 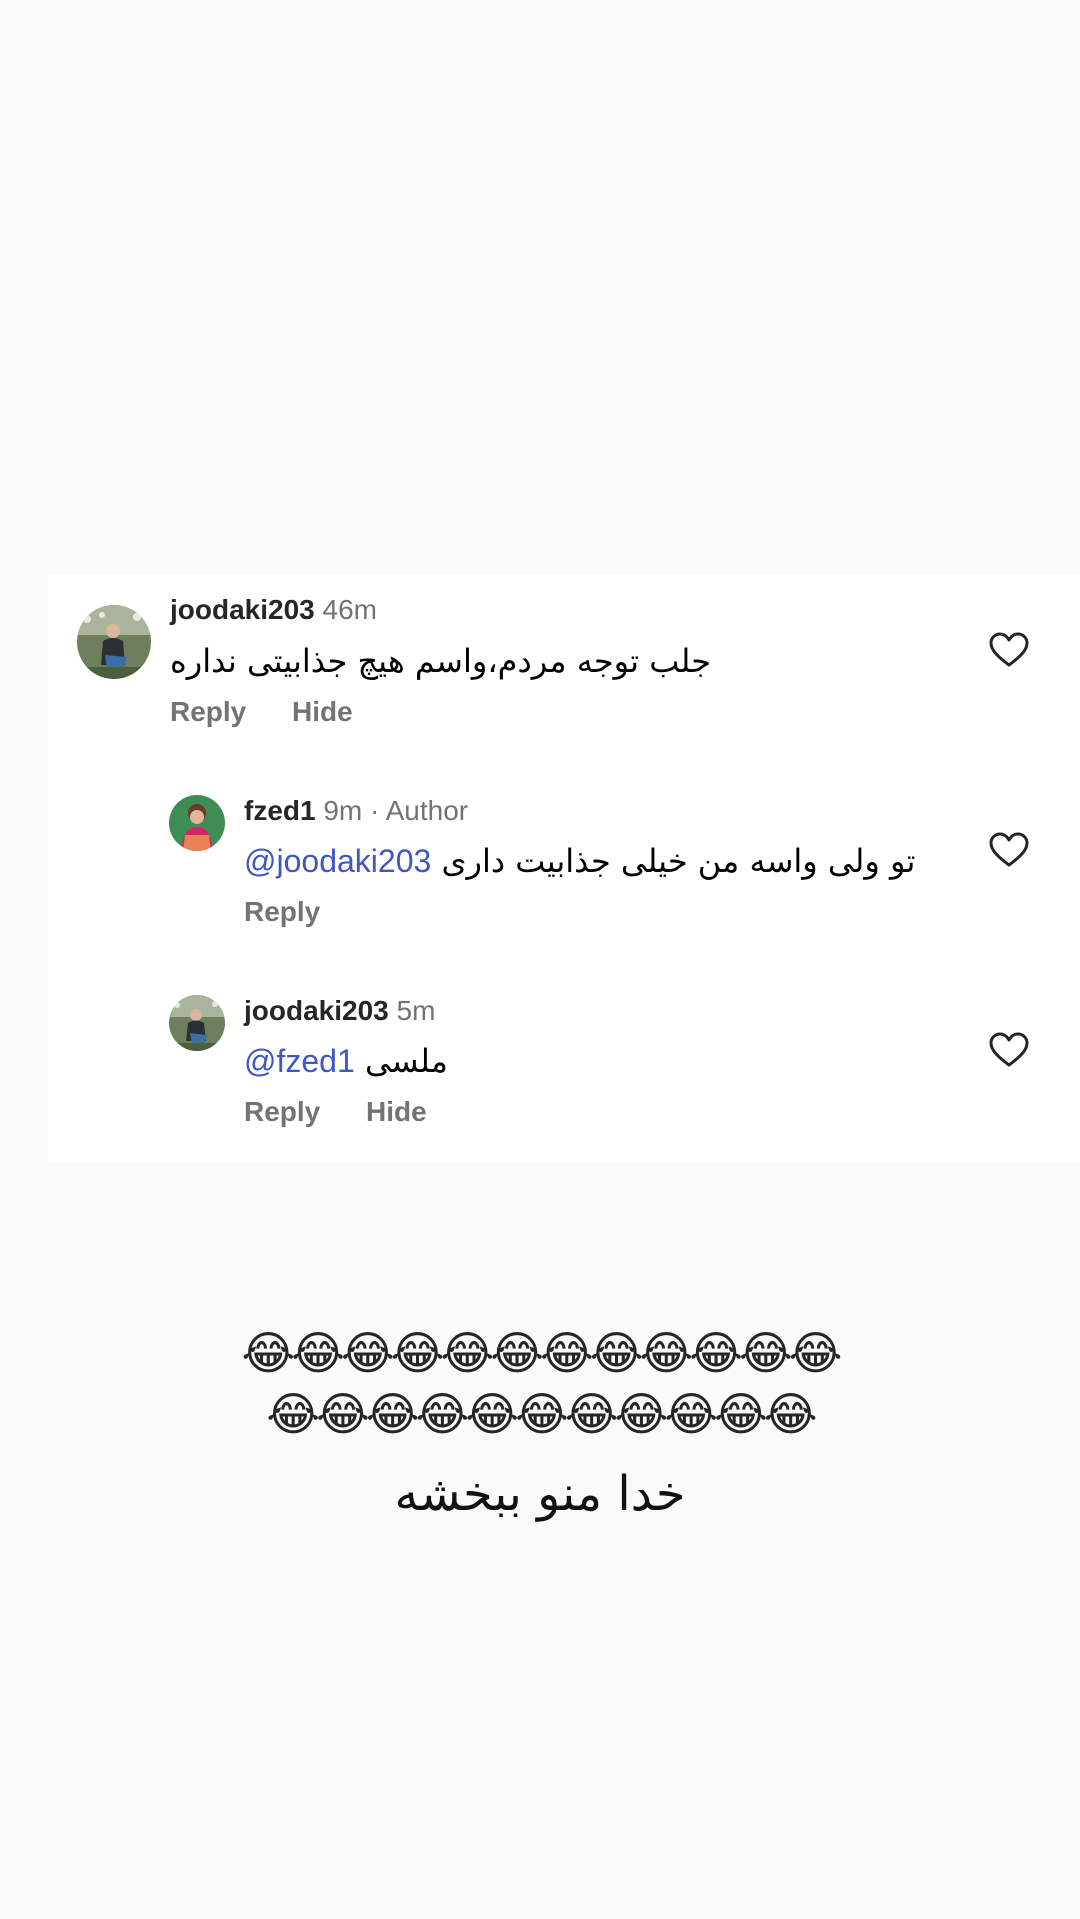 What do you see at coordinates (406, 1061) in the screenshot?
I see `comment-body: ملسی` at bounding box center [406, 1061].